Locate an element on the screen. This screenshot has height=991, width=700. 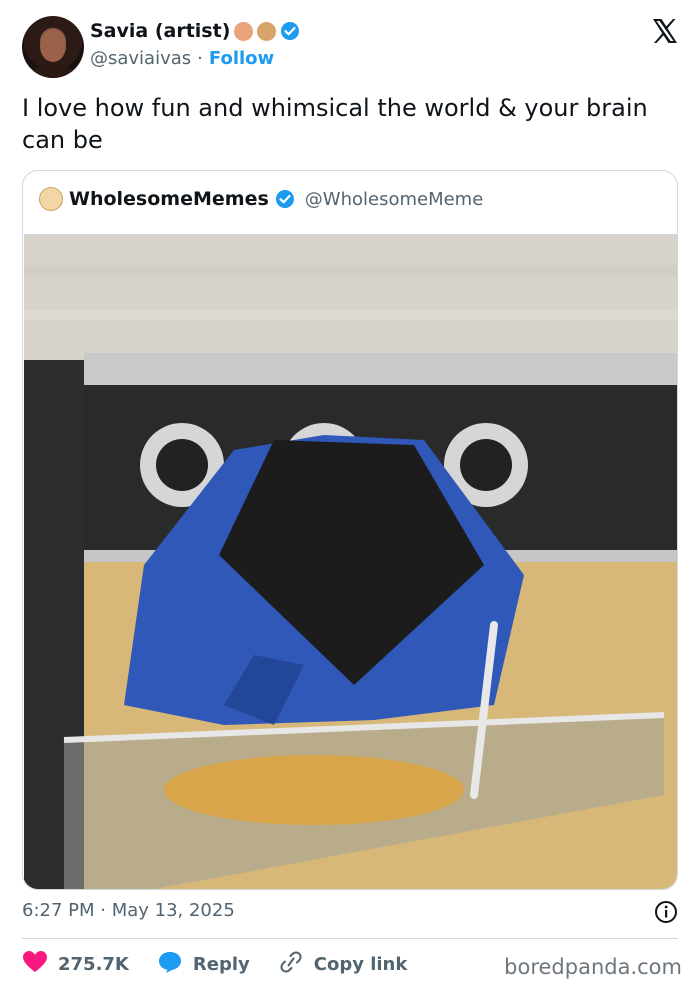
author-avatar is located at coordinates (53, 47).